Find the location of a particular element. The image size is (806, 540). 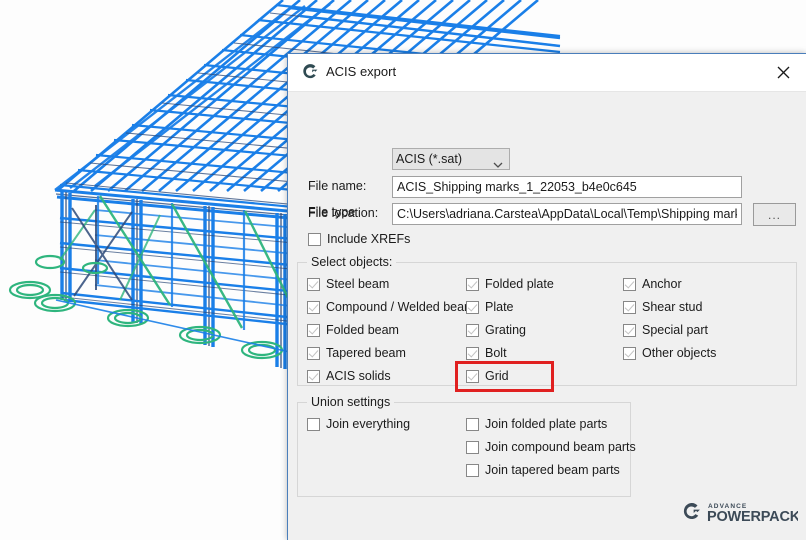

checkbox-label: Join tapered beam parts is located at coordinates (552, 470).